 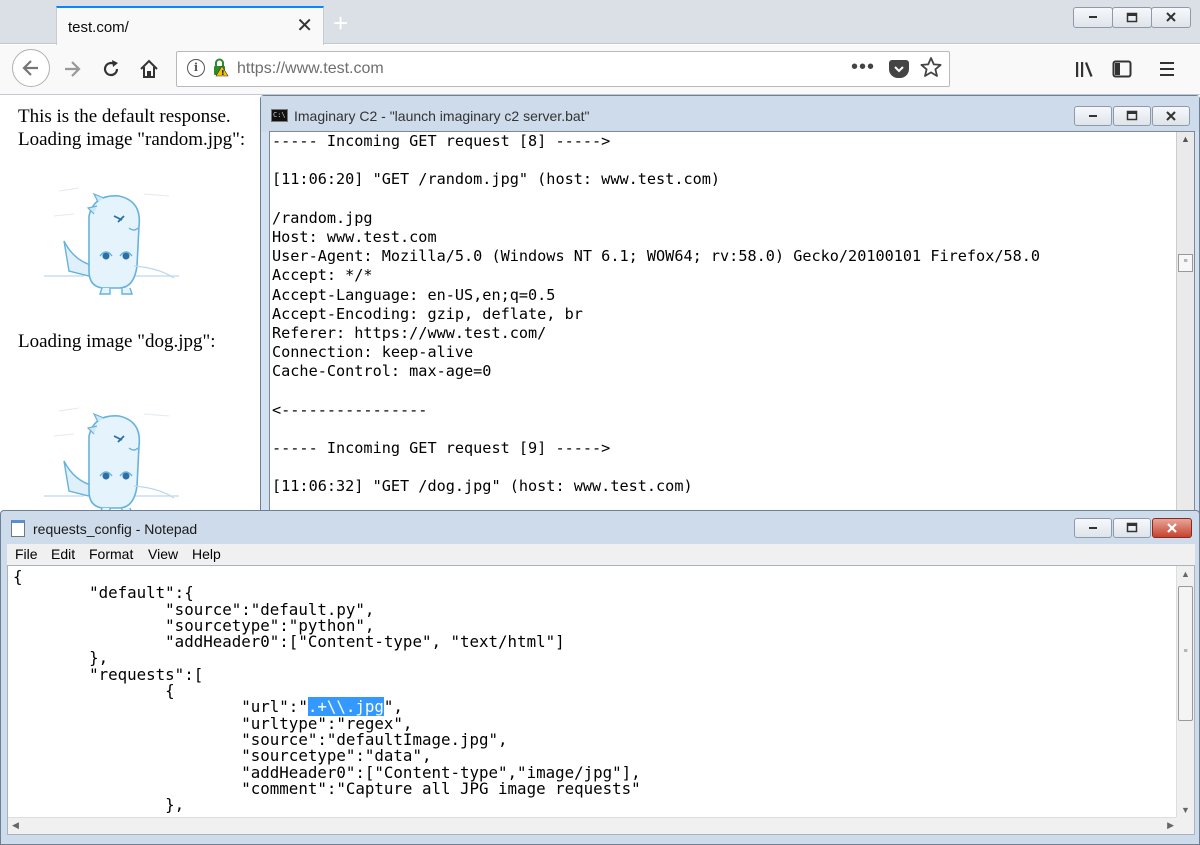 I want to click on notepad-maximize-button, so click(x=1132, y=528).